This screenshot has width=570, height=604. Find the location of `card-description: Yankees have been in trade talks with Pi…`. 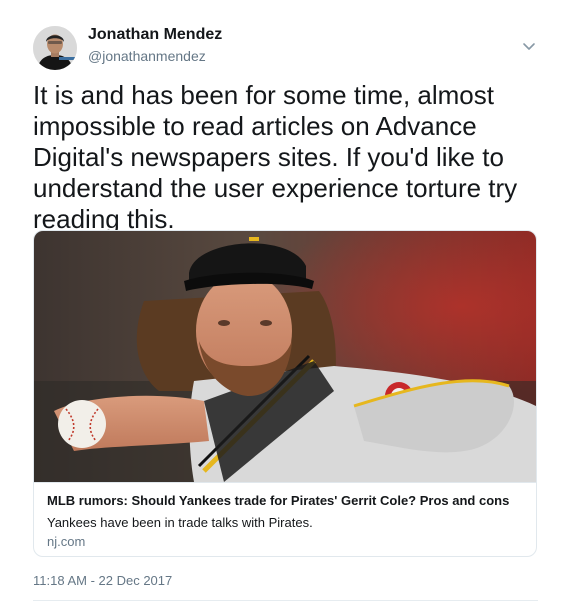

card-description: Yankees have been in trade talks with Pi… is located at coordinates (180, 522).